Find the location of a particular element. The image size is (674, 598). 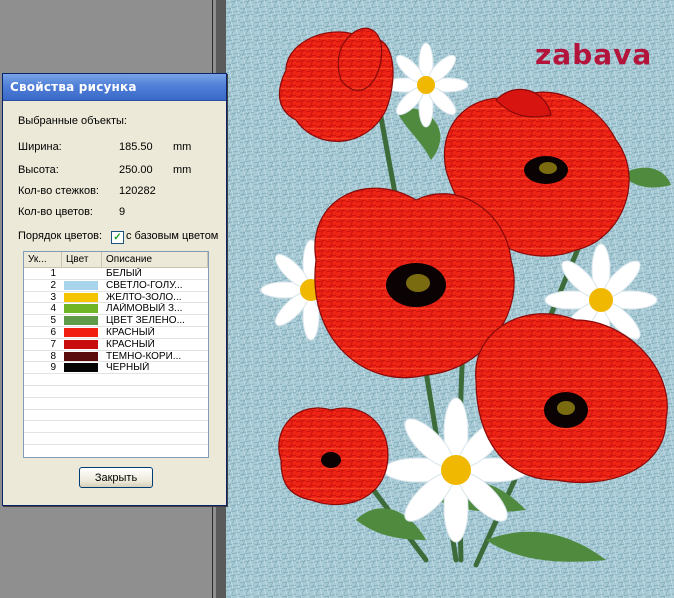

table-row: 9 ЧЕРНЫЙ is located at coordinates (116, 368).